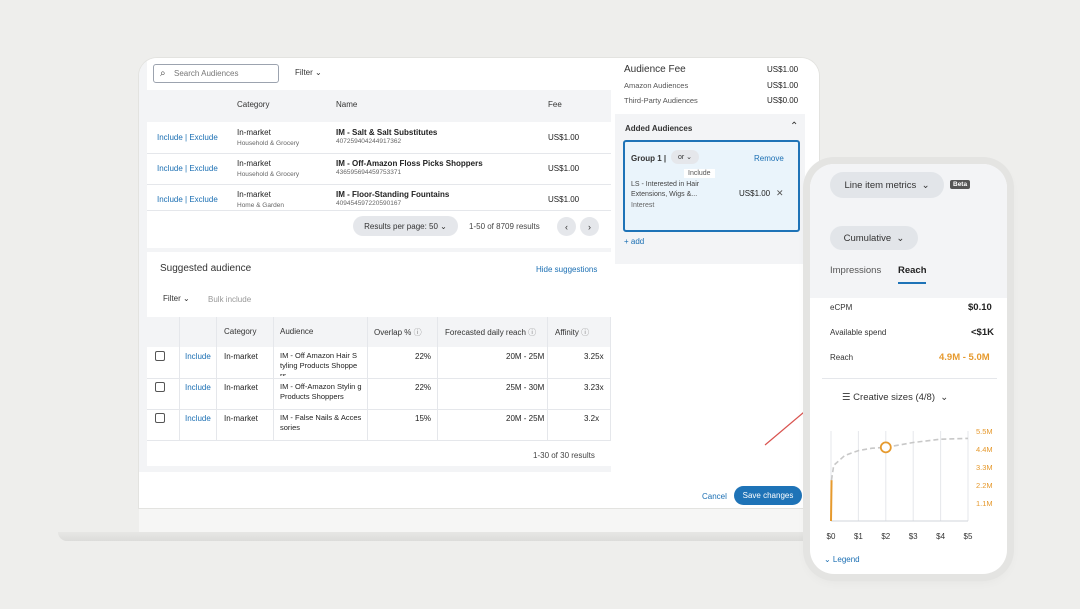  I want to click on save-changes-button: Save changes, so click(768, 495).